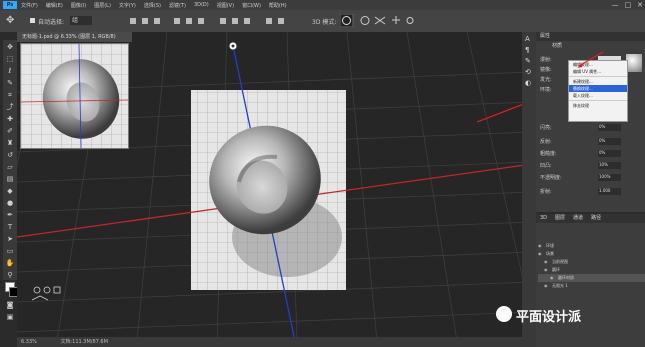 This screenshot has width=645, height=347. What do you see at coordinates (29, 5) in the screenshot?
I see `menu-file: 文件(F)` at bounding box center [29, 5].